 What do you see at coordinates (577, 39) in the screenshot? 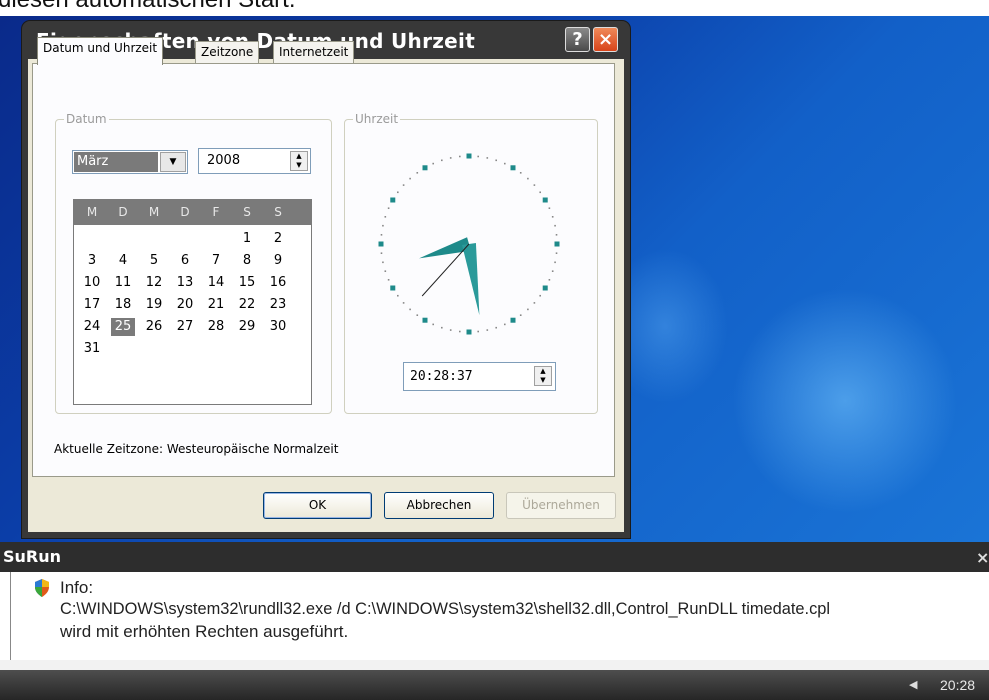
I see `help-button: ?` at bounding box center [577, 39].